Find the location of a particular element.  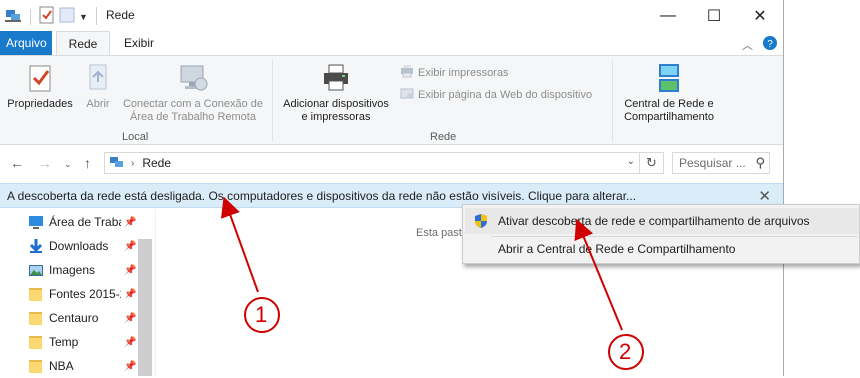

address-bar: › Rede ⌄ ↻ is located at coordinates (384, 163).